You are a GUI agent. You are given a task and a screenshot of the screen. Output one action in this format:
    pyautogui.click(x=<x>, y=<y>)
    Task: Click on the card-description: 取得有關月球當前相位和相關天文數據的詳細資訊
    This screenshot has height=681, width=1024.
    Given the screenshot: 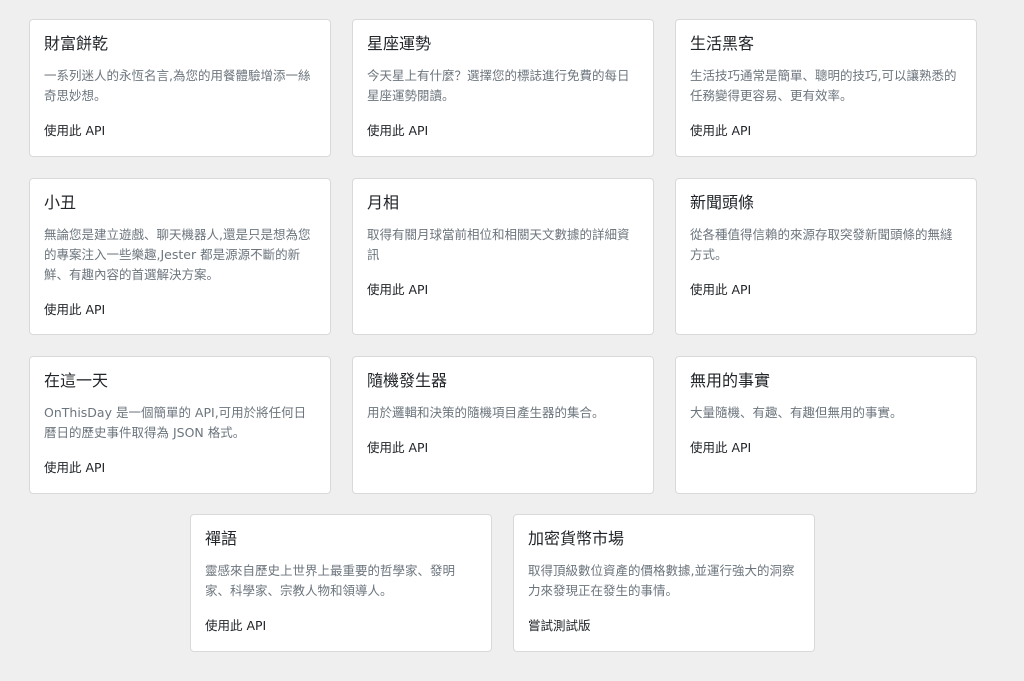 What is the action you would take?
    pyautogui.click(x=498, y=244)
    